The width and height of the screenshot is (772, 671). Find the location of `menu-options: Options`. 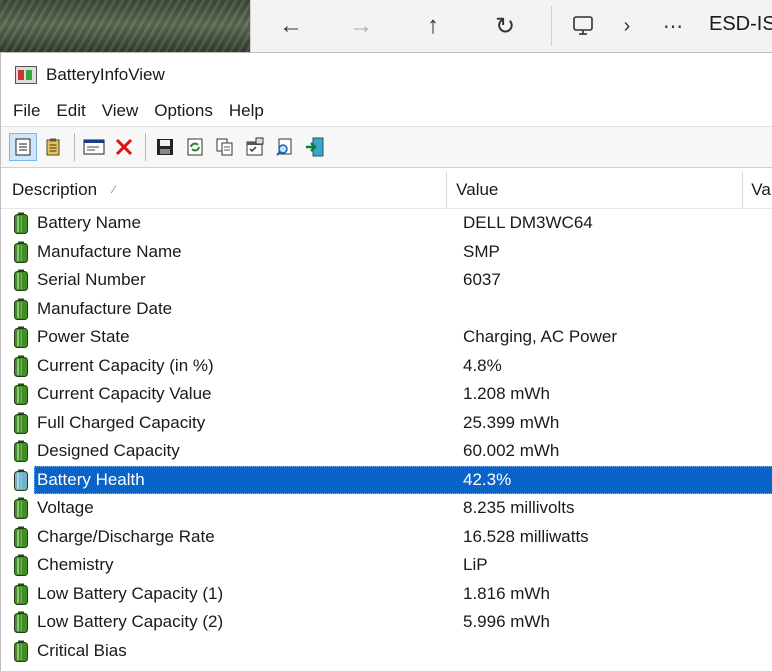

menu-options: Options is located at coordinates (183, 111).